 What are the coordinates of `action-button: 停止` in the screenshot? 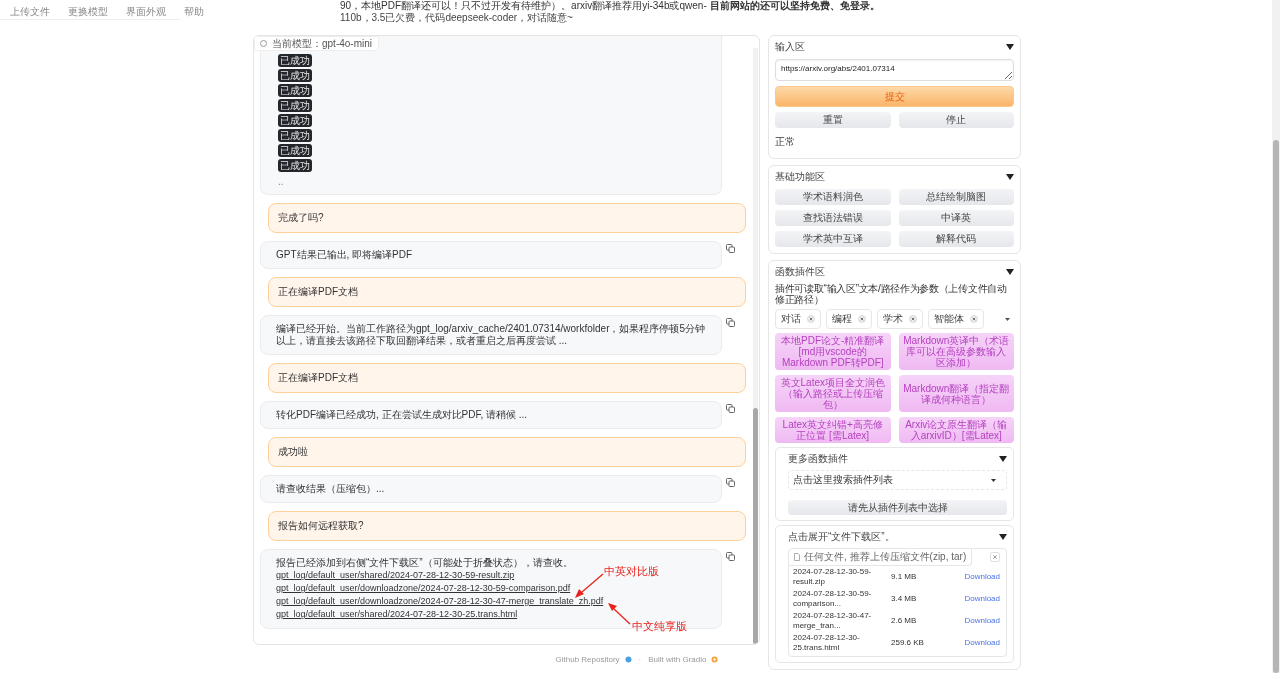 It's located at (956, 120).